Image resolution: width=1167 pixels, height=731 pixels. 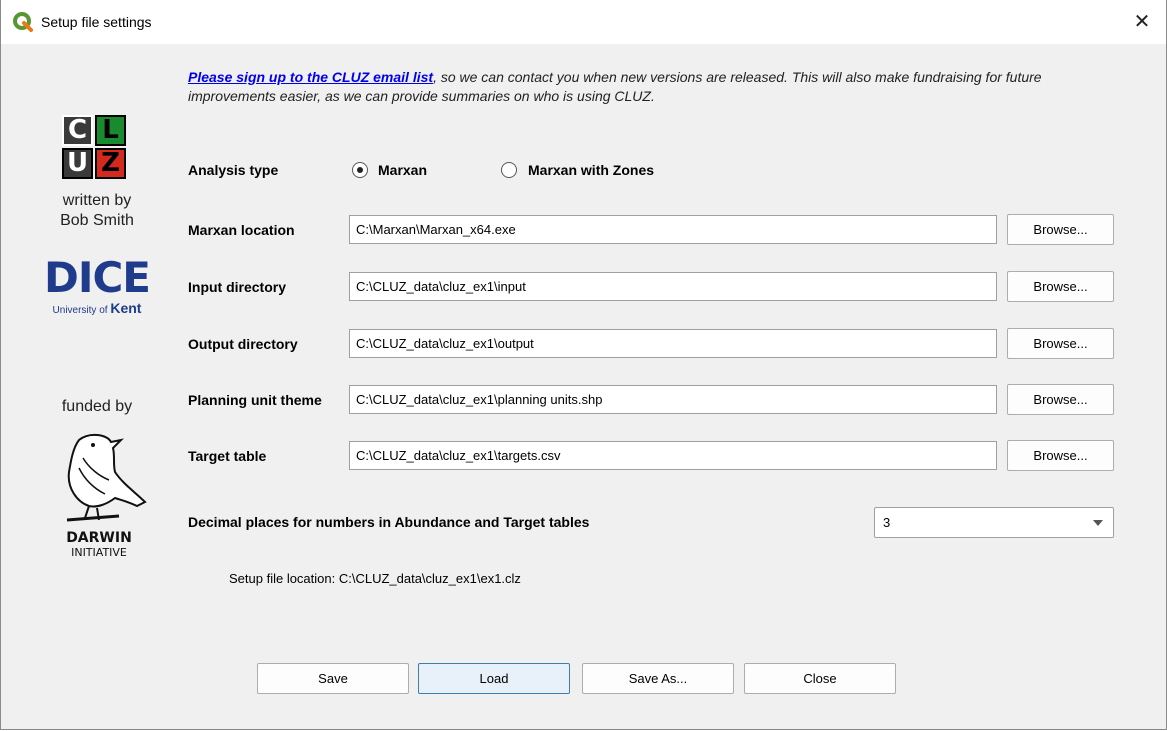 I want to click on author-name: Bob Smith, so click(x=97, y=220).